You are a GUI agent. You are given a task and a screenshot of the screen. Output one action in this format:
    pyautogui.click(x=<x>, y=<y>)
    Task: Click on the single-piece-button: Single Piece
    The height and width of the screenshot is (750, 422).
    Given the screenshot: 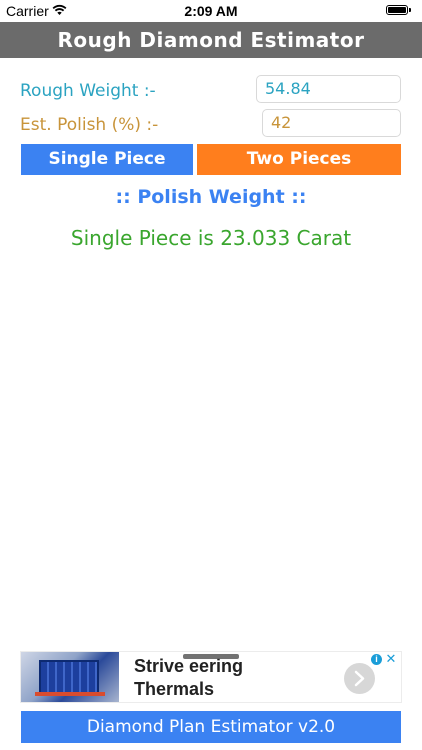 What is the action you would take?
    pyautogui.click(x=107, y=159)
    